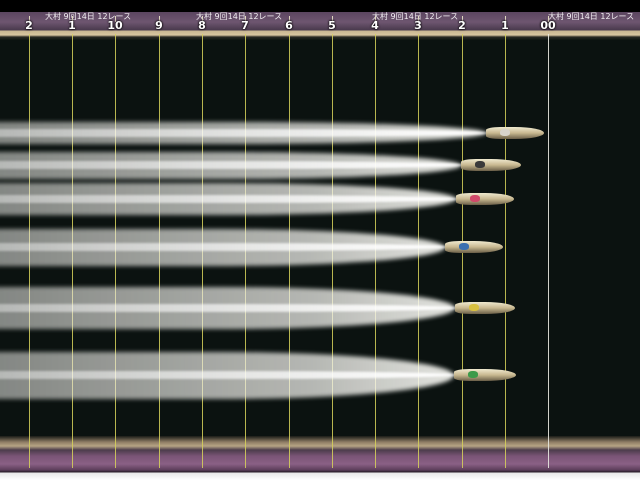 The image size is (640, 480). I want to click on distance-marker-label: 00, so click(548, 25).